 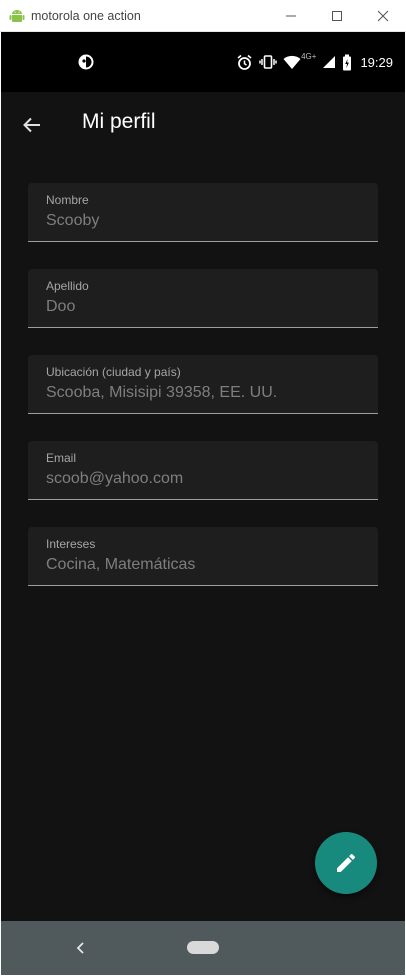 I want to click on field-value: scoob@yahoo.com, so click(x=115, y=478).